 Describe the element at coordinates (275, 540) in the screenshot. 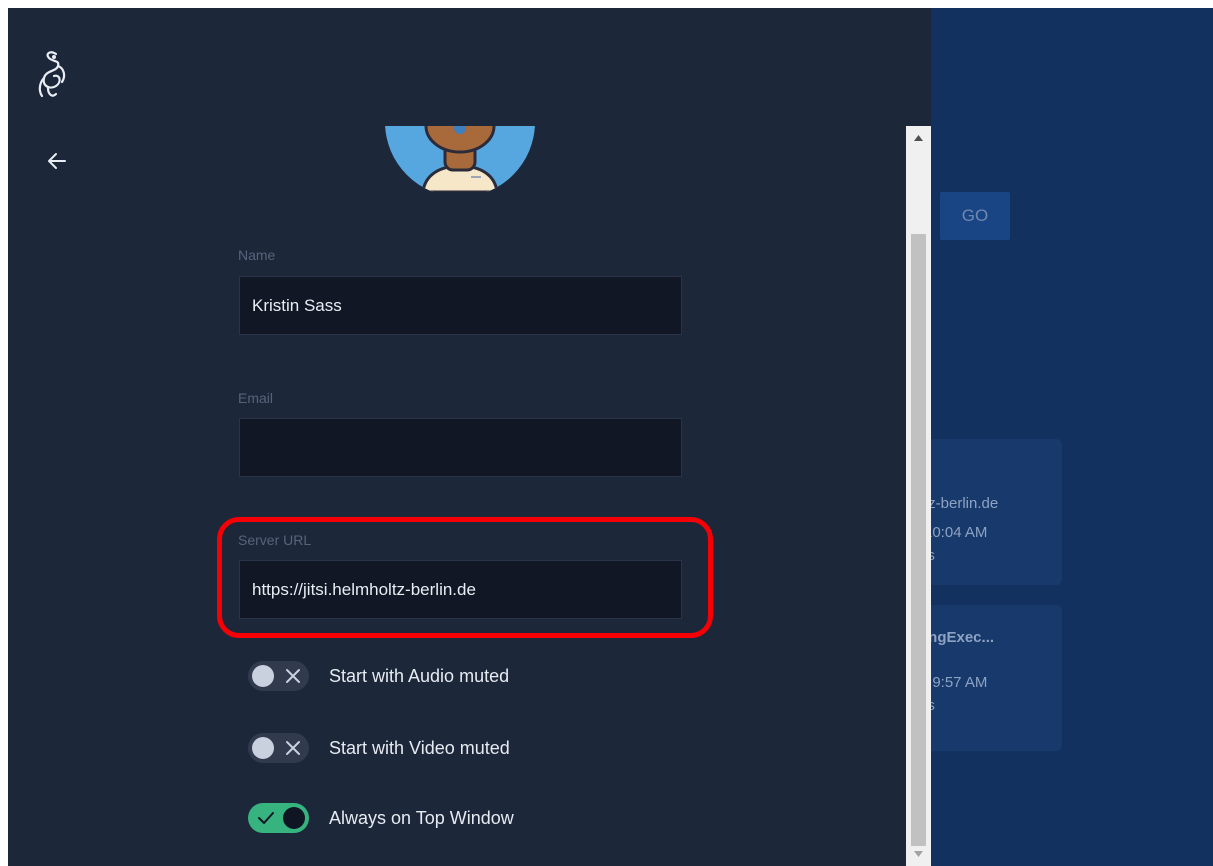

I see `server-url-label: Server URL` at that location.